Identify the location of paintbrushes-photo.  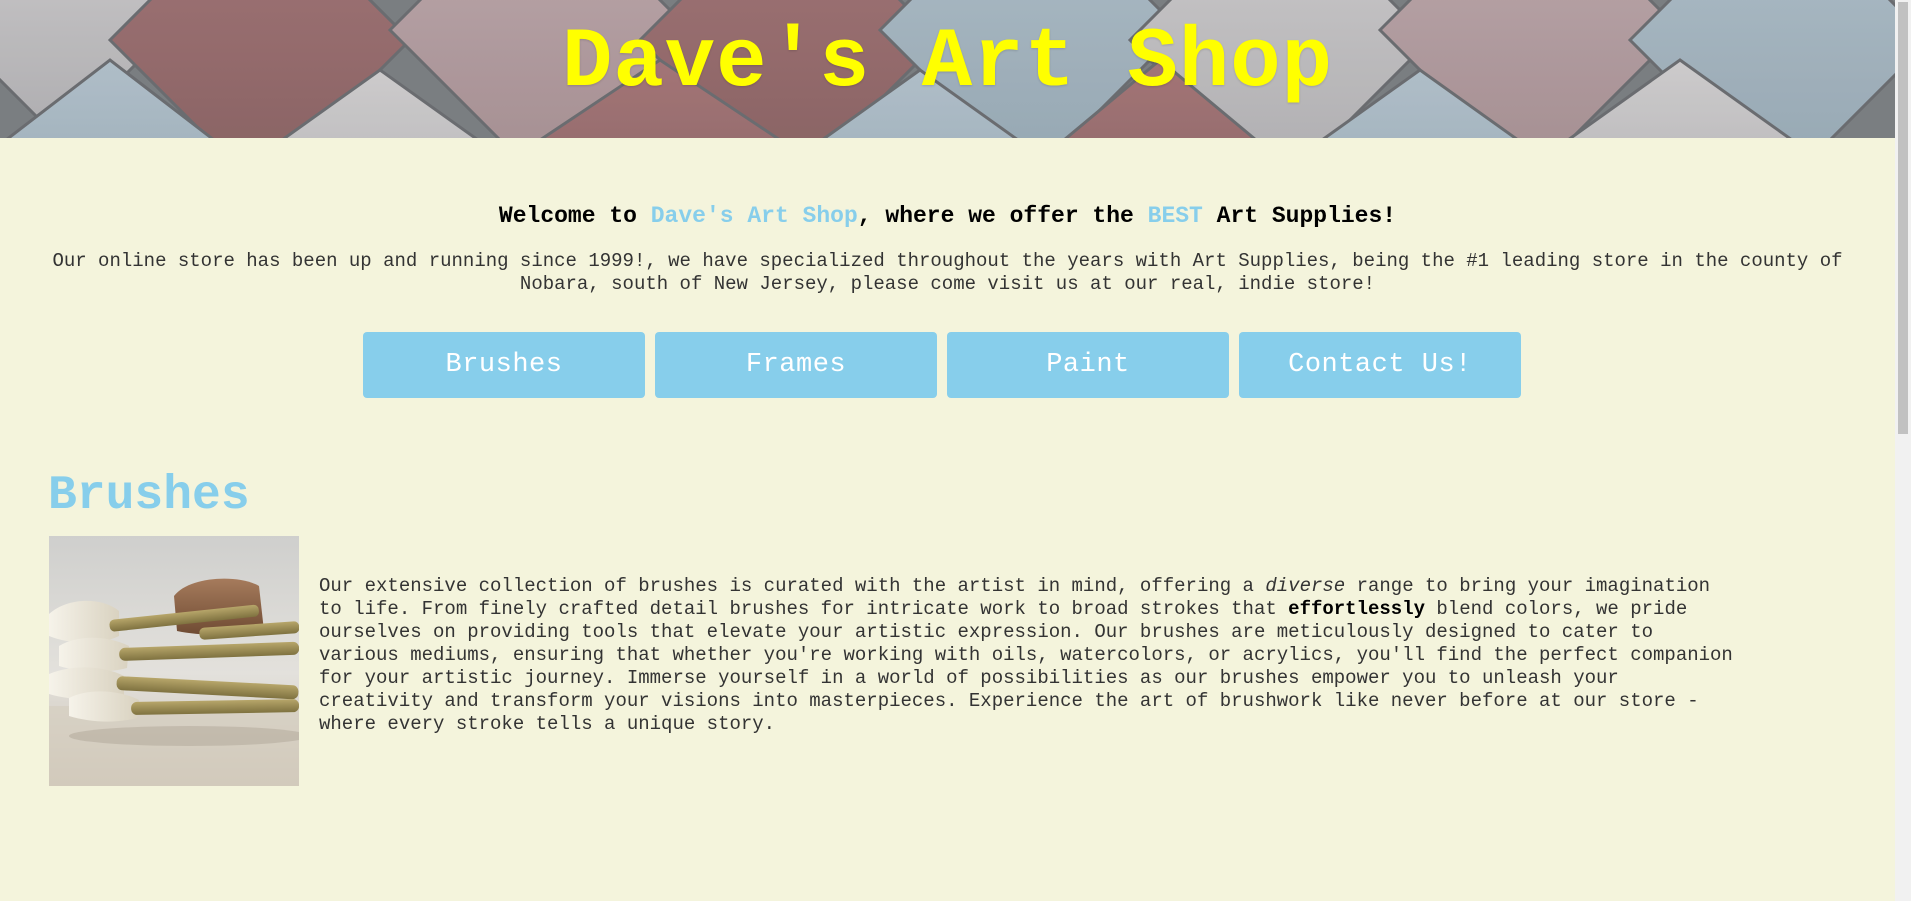
(174, 661).